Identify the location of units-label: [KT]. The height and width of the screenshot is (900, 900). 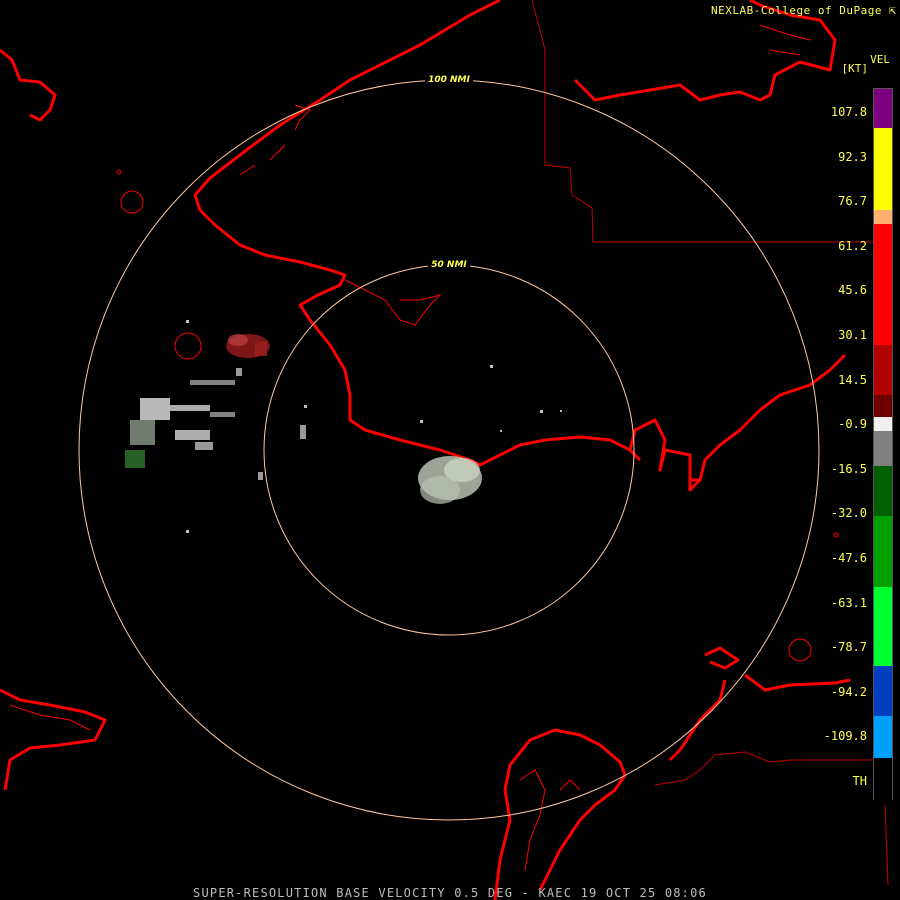
(855, 68).